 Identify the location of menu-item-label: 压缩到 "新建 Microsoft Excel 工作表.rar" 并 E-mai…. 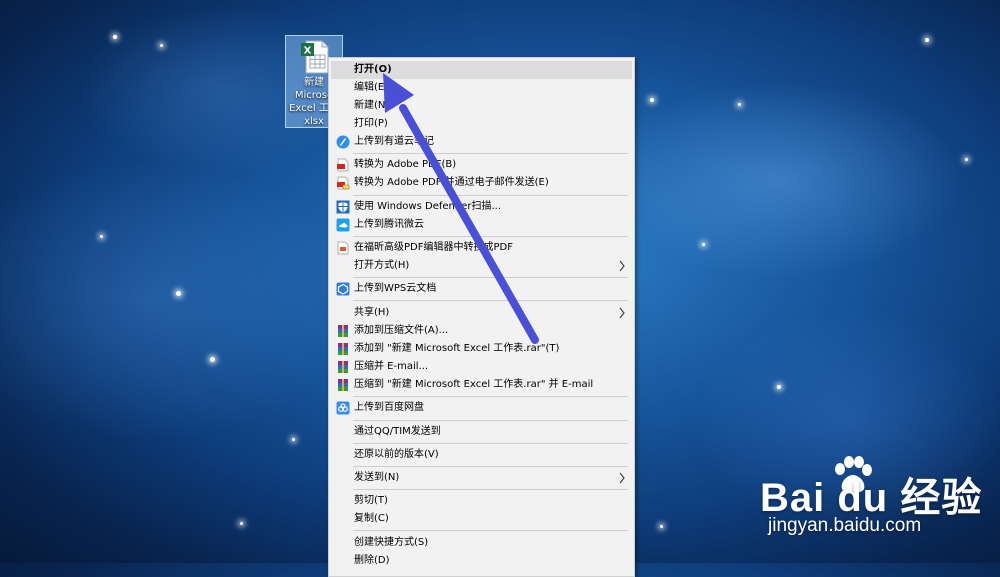
(474, 384).